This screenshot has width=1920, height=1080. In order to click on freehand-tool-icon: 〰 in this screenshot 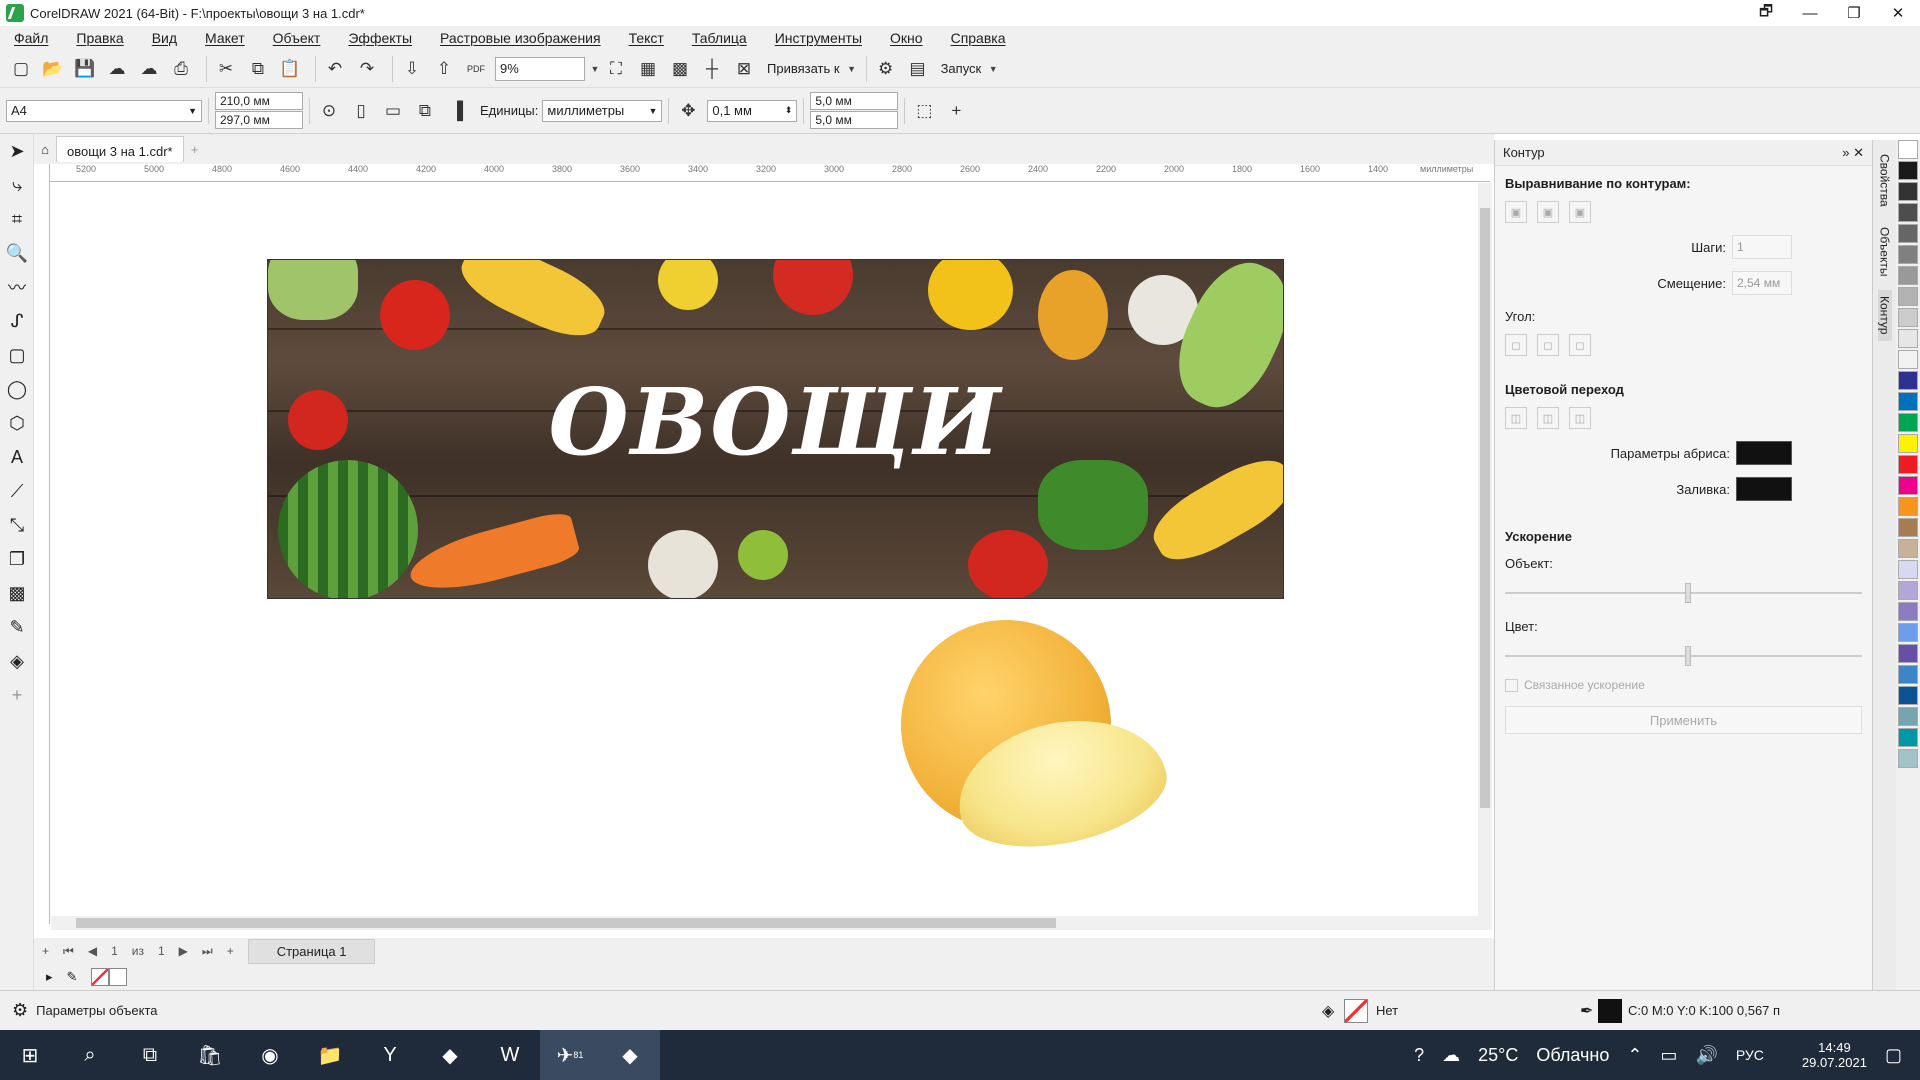, I will do `click(17, 287)`.